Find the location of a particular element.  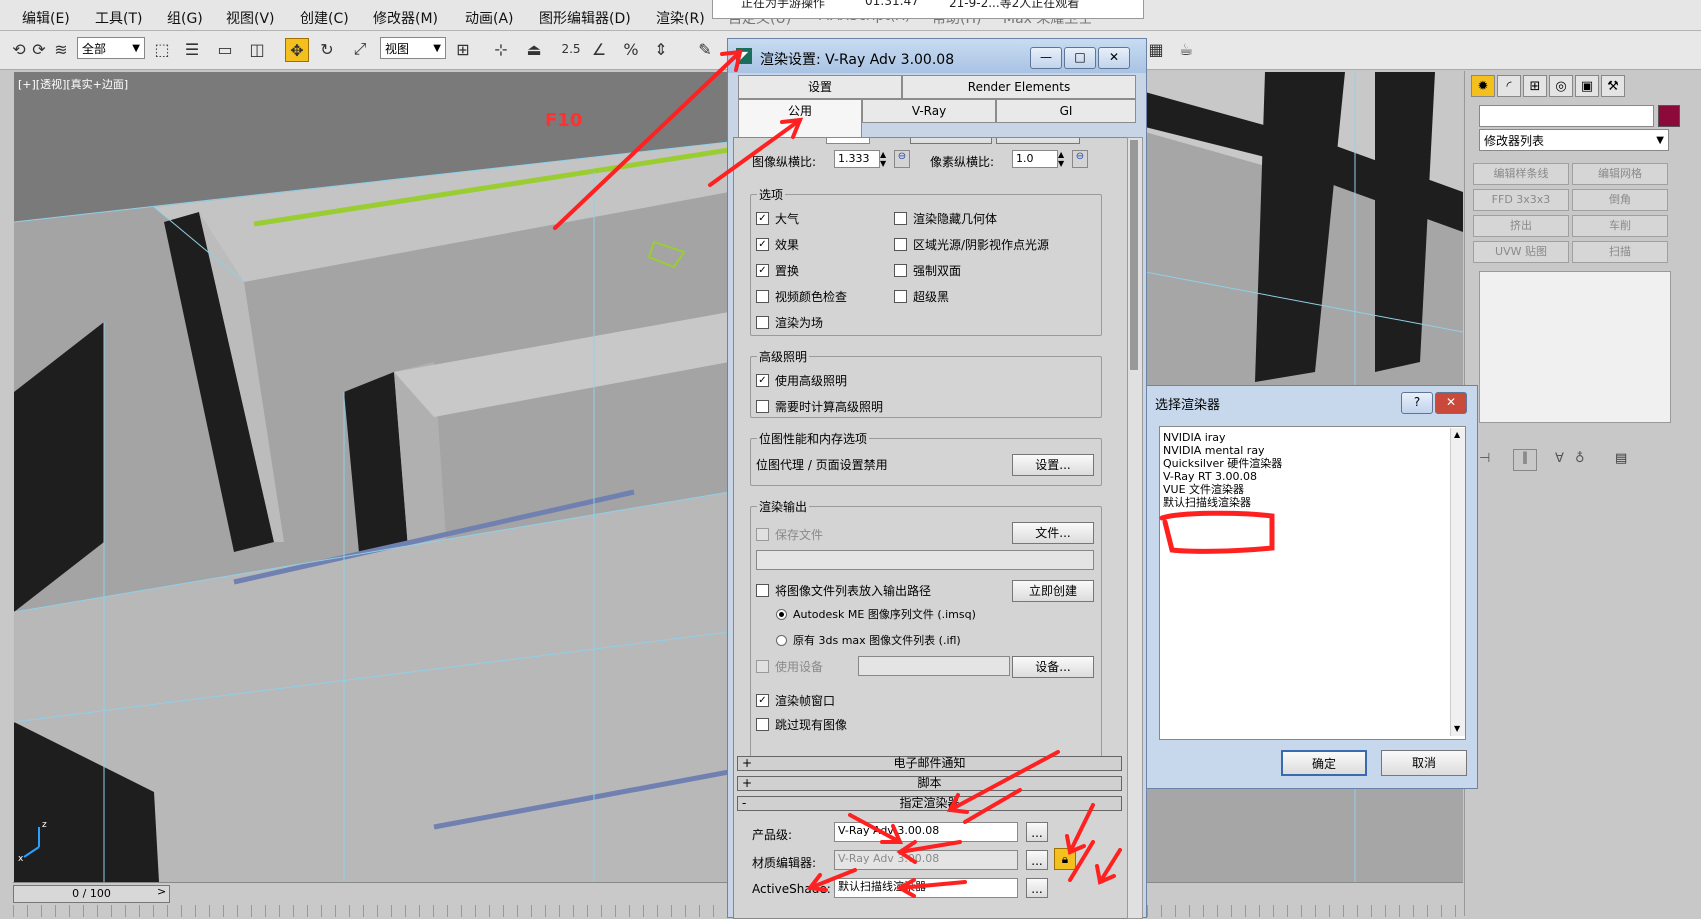

render-dialog-scrollbar is located at coordinates (1135, 528).